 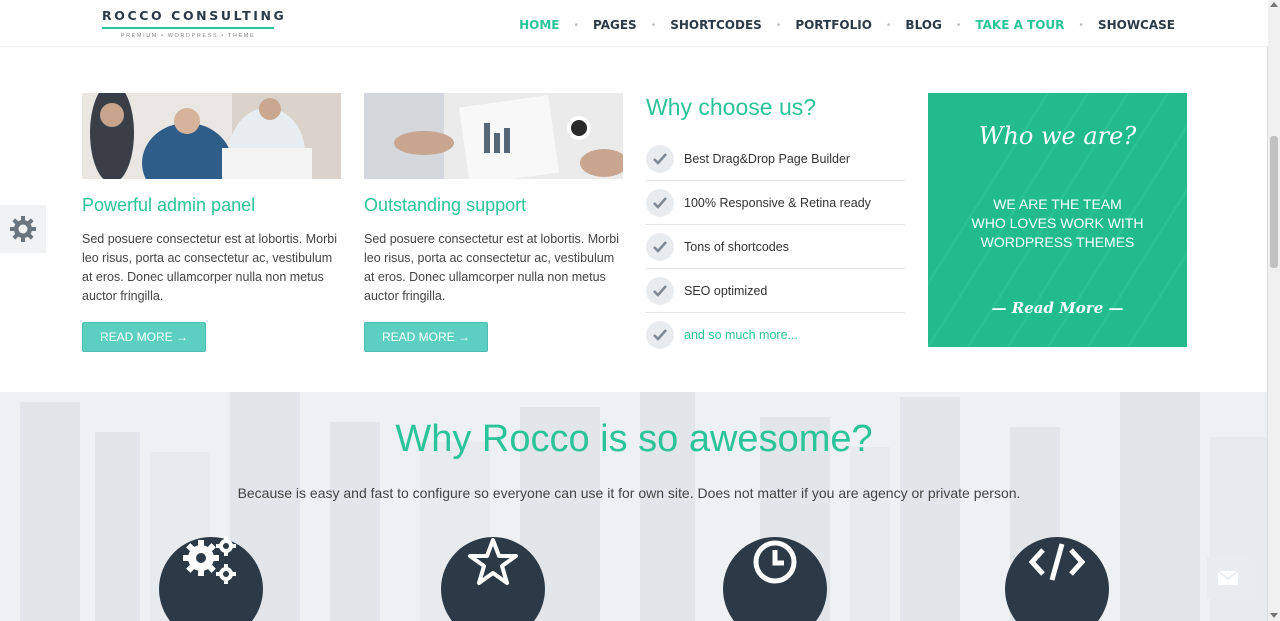 What do you see at coordinates (1057, 242) in the screenshot?
I see `who-line: WORDPRESS THEMES` at bounding box center [1057, 242].